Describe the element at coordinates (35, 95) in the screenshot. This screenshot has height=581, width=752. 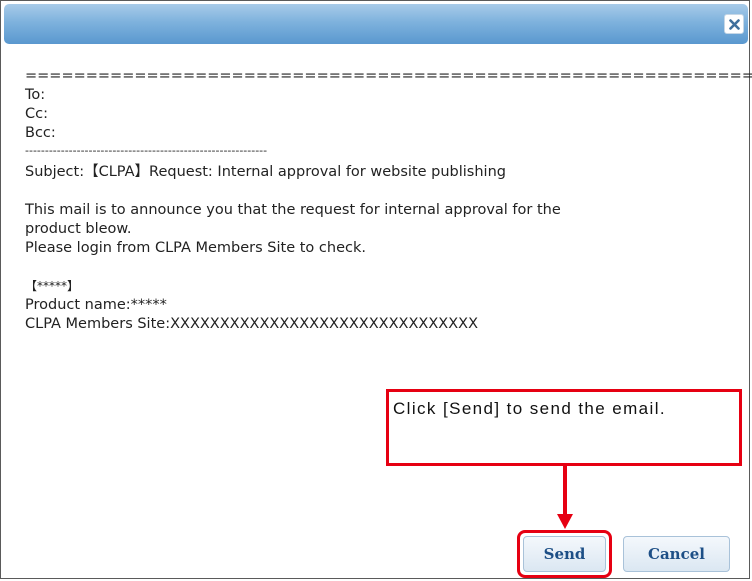
I see `to-line: To:` at that location.